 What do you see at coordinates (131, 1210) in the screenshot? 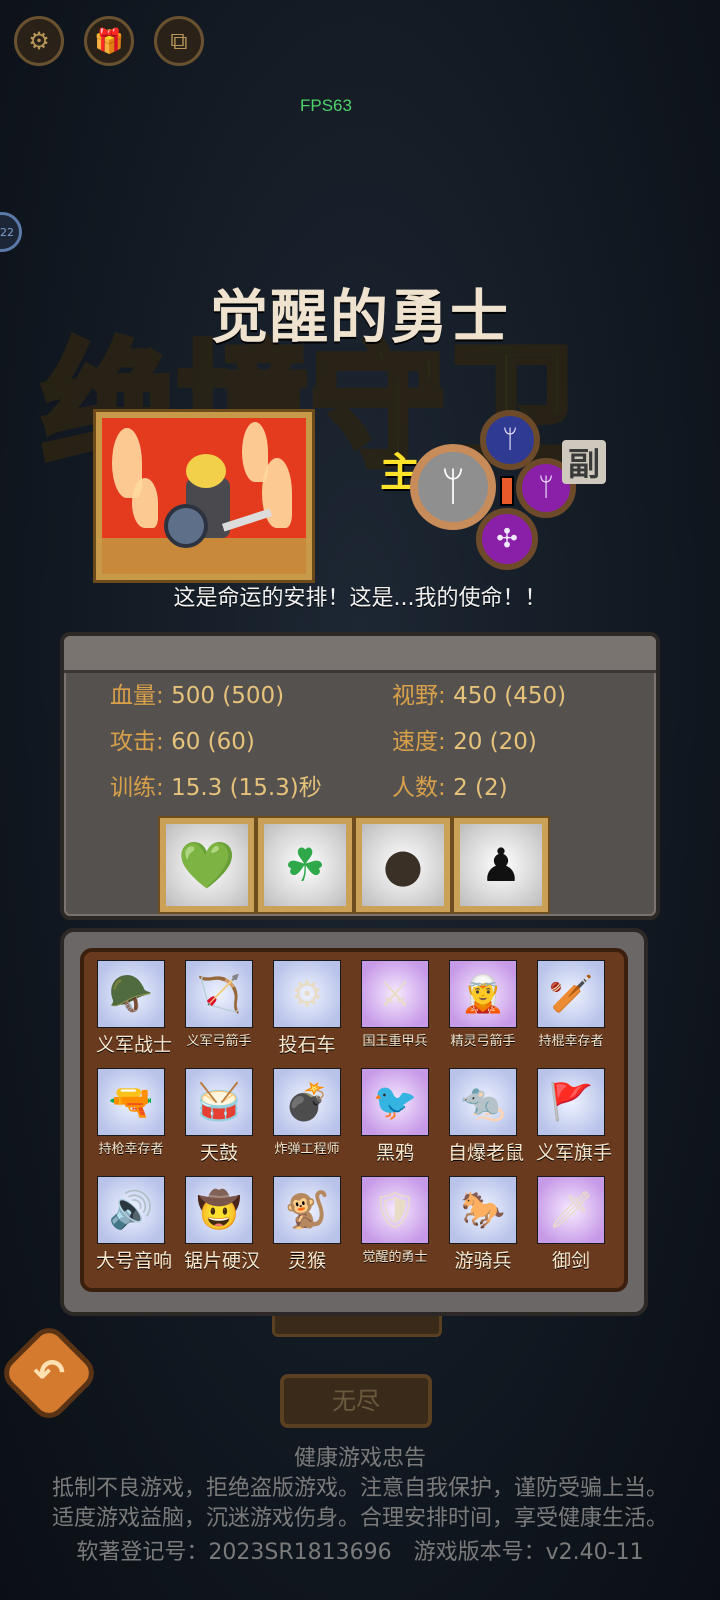
I see `speaker-icon: 🔊` at bounding box center [131, 1210].